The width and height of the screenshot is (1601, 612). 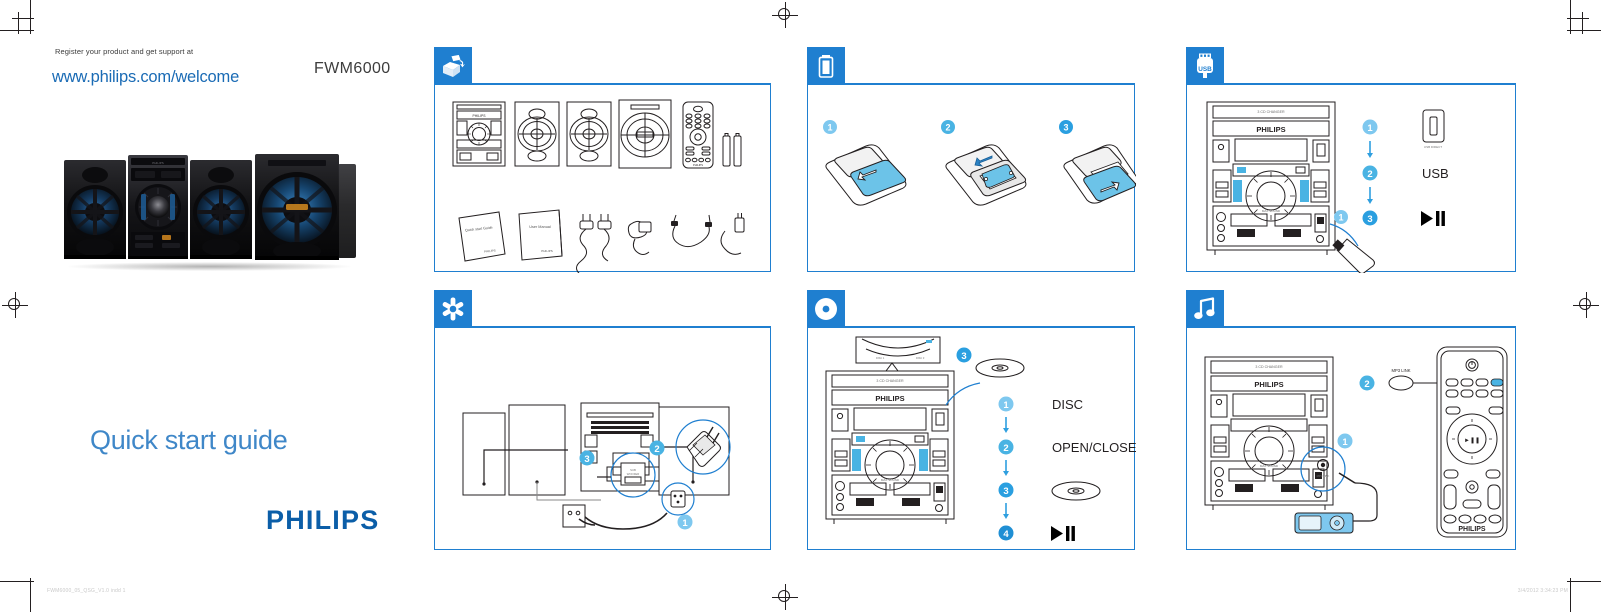 I want to click on remote-brand-label: PHILIPS, so click(x=1472, y=529).